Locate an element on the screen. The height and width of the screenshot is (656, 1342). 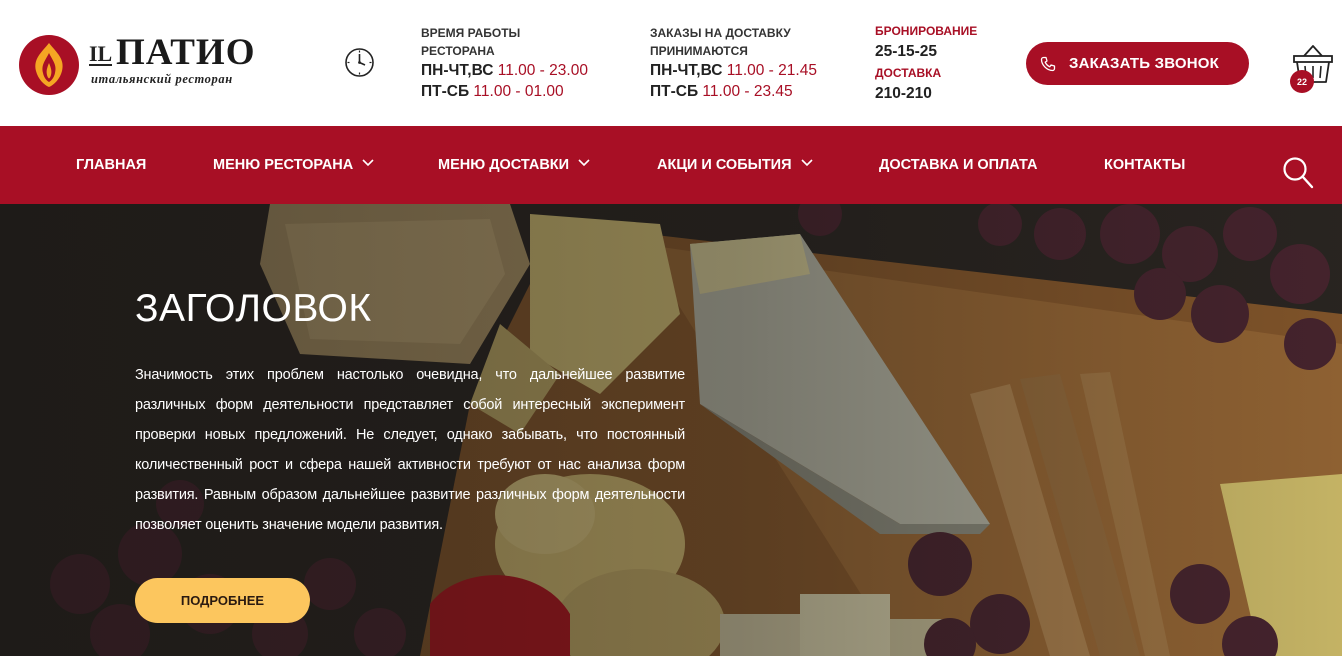
nav-item-restaurant-menu: МЕНЮ РЕСТОРАНА is located at coordinates (293, 165).